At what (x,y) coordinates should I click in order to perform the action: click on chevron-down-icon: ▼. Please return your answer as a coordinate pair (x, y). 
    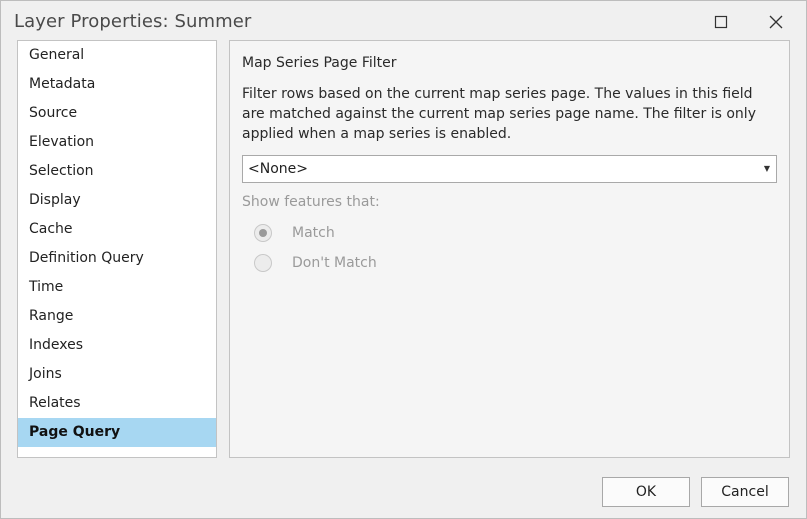
    Looking at the image, I should click on (766, 168).